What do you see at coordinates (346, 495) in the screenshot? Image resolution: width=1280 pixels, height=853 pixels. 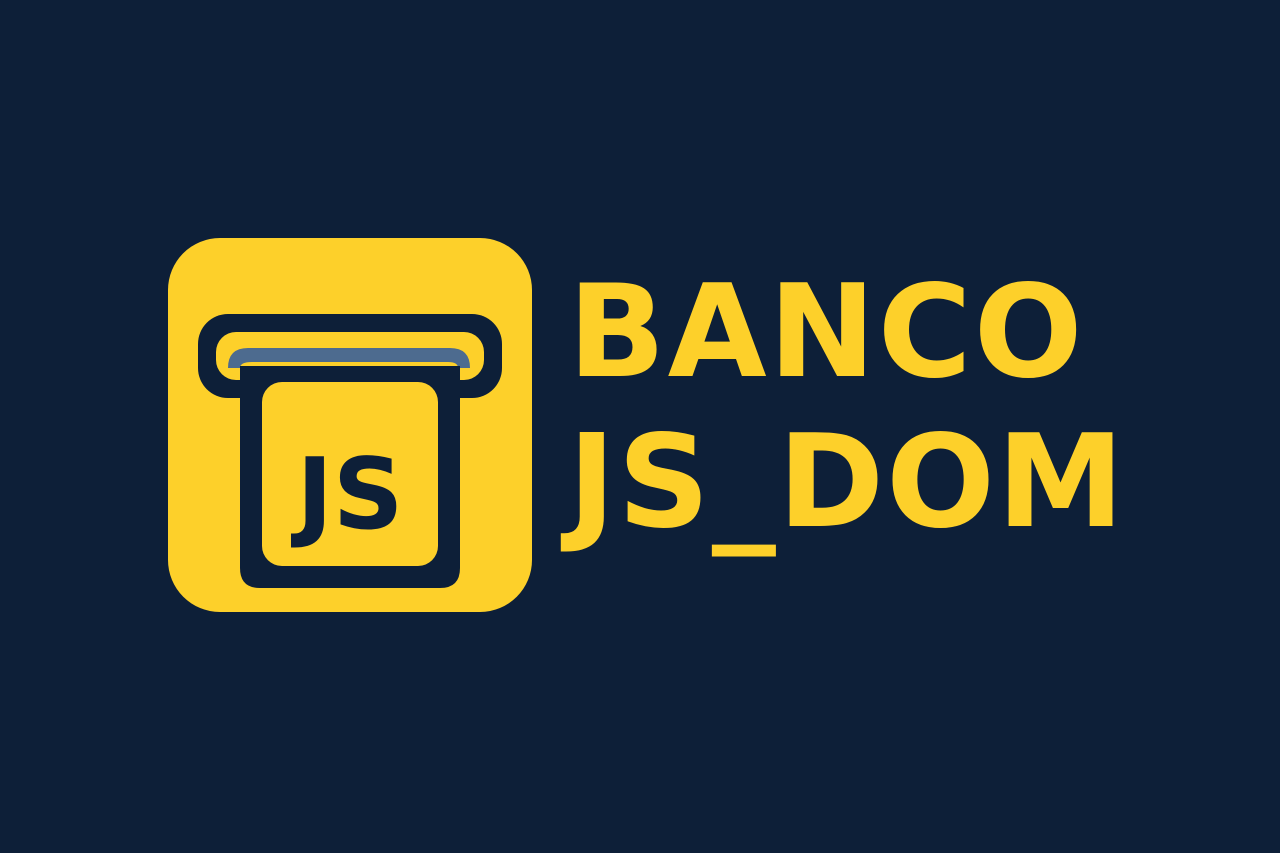 I see `js-badge-text: JS` at bounding box center [346, 495].